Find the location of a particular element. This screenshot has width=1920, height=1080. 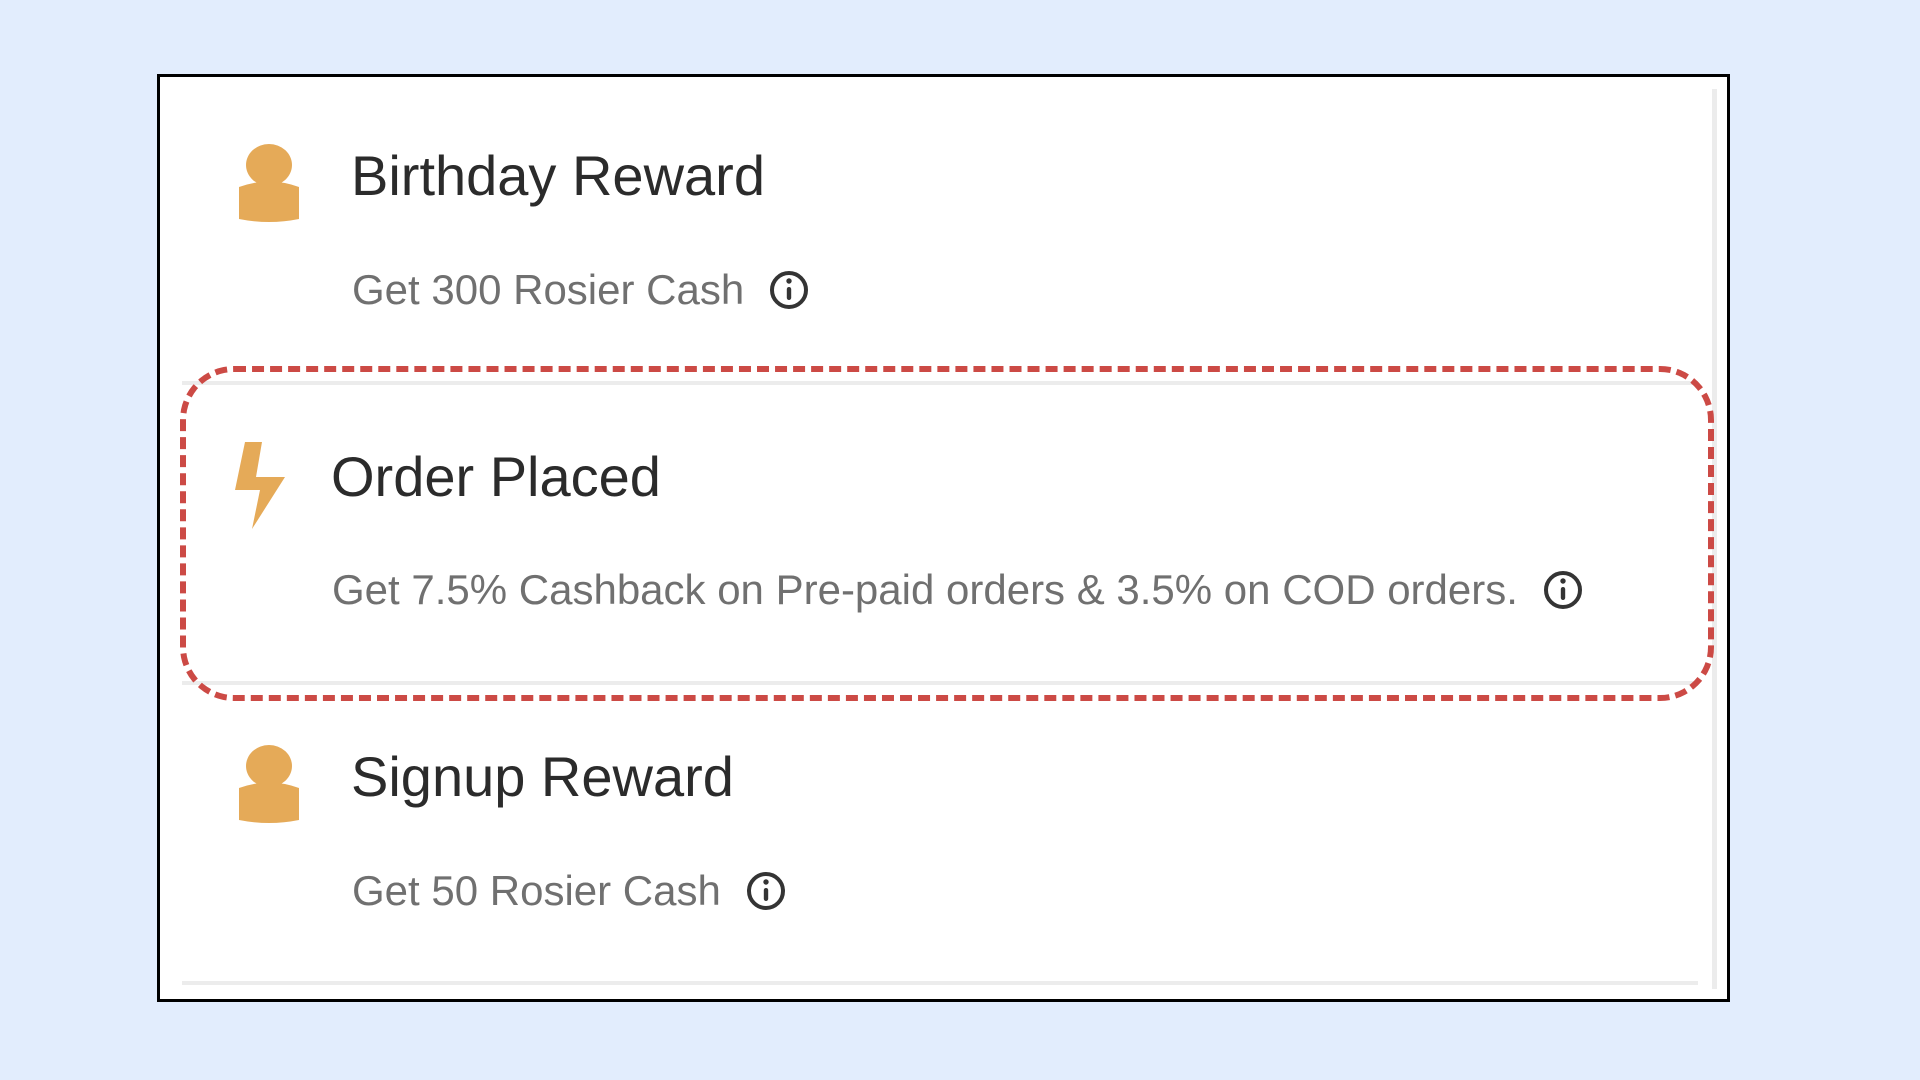

reward-title: Signup Reward is located at coordinates (542, 776).